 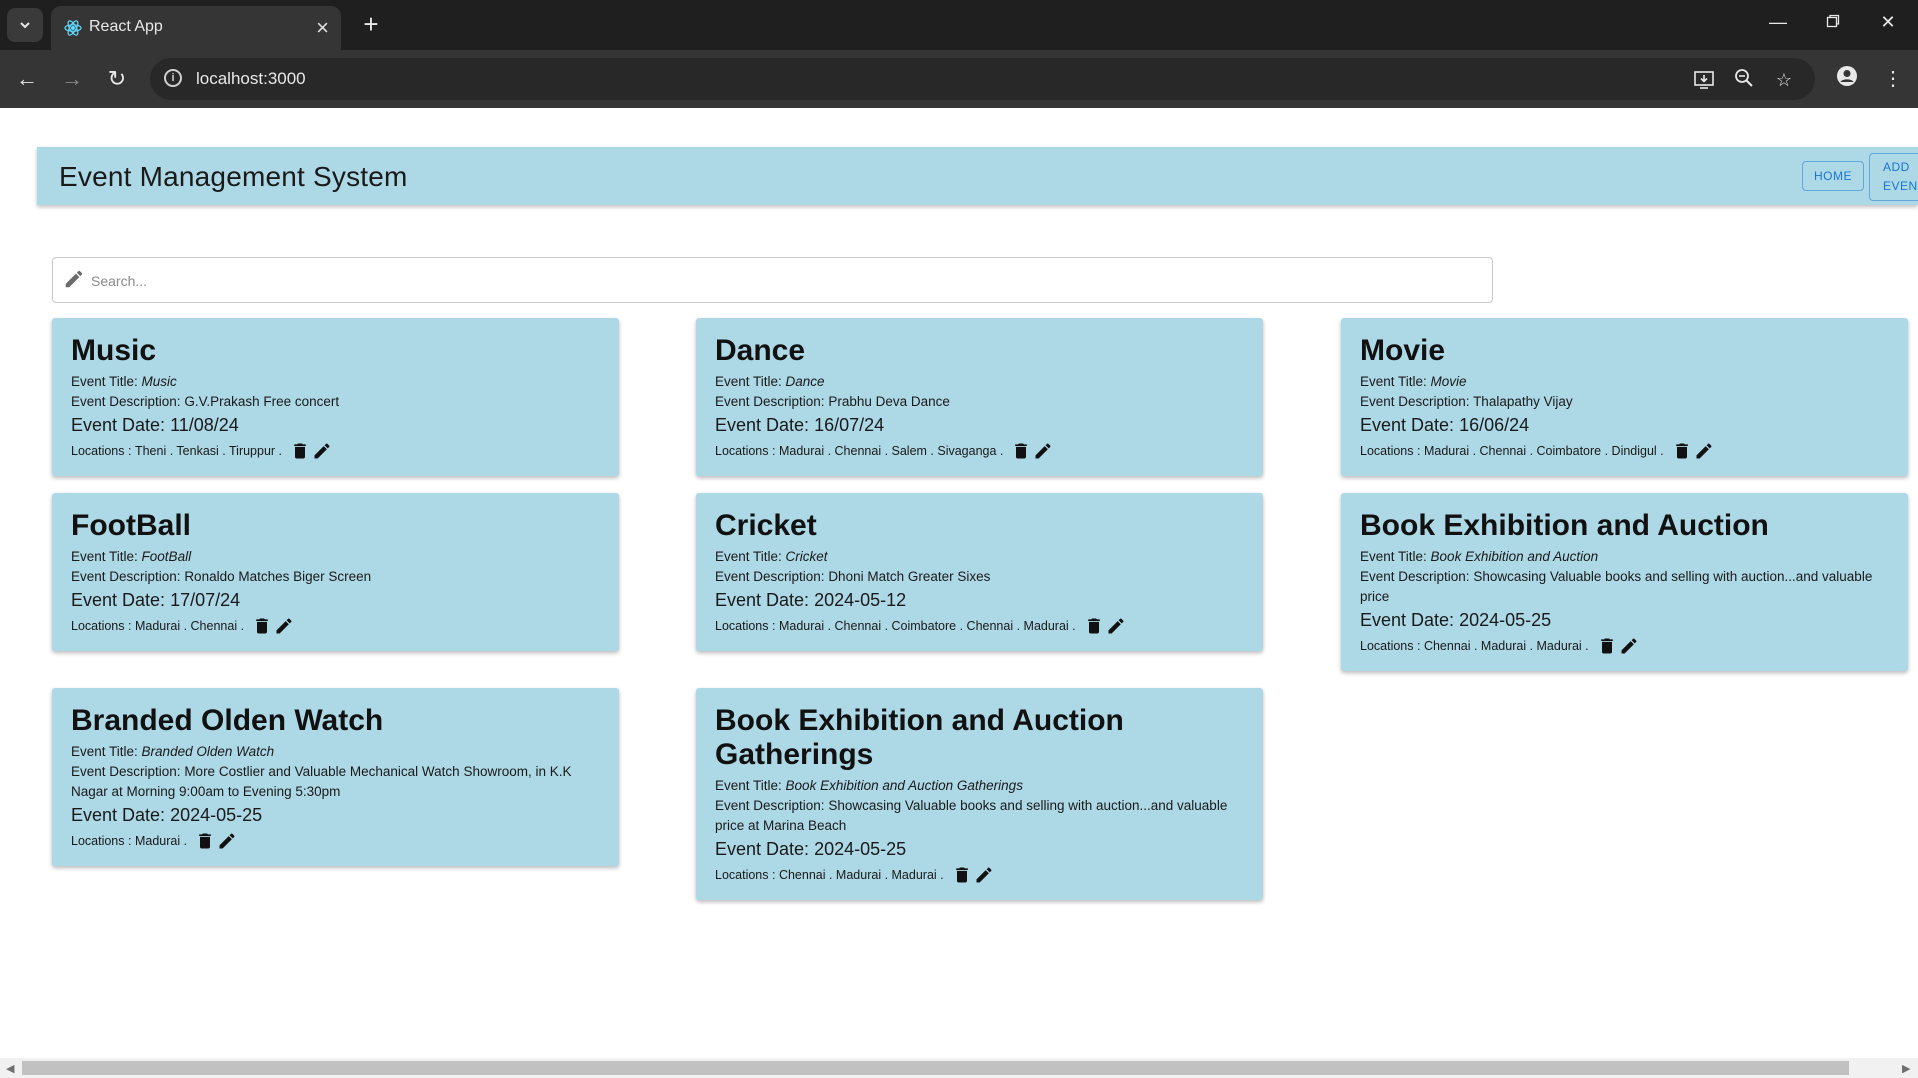 What do you see at coordinates (781, 281) in the screenshot?
I see `search-input` at bounding box center [781, 281].